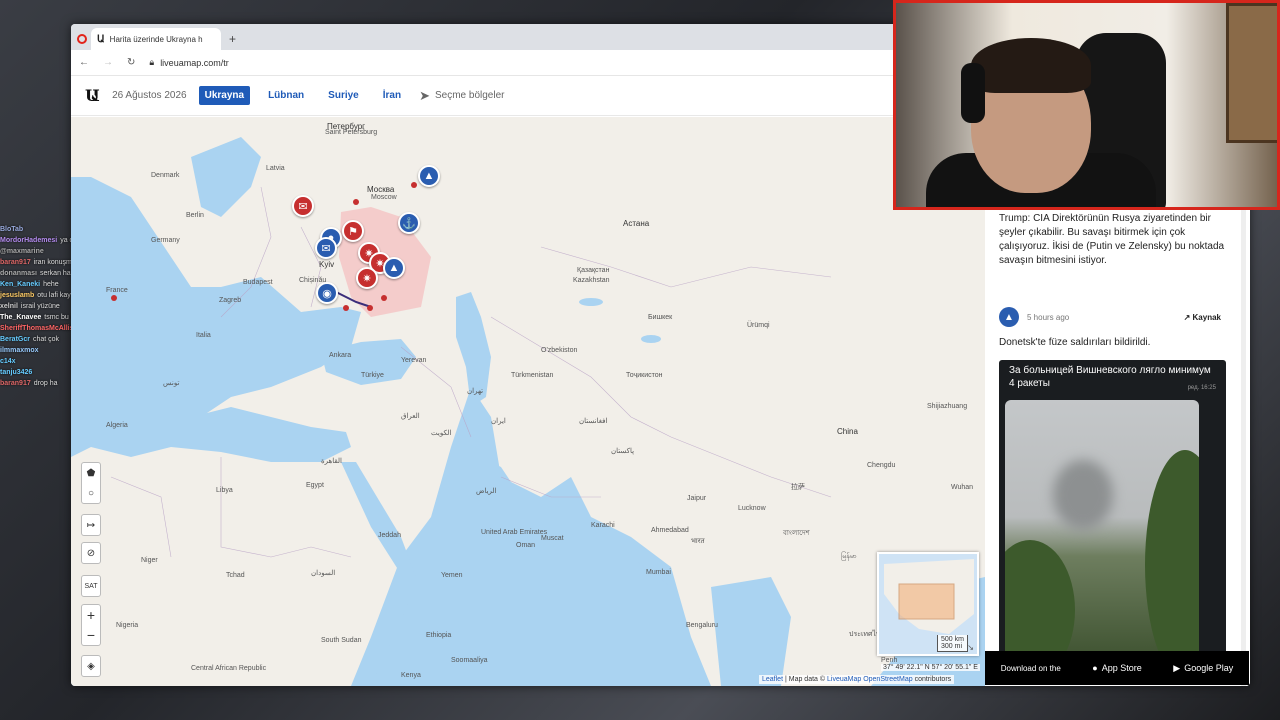 This screenshot has width=1280, height=720. What do you see at coordinates (603, 525) in the screenshot?
I see `label-karachi: Karachi` at bounding box center [603, 525].